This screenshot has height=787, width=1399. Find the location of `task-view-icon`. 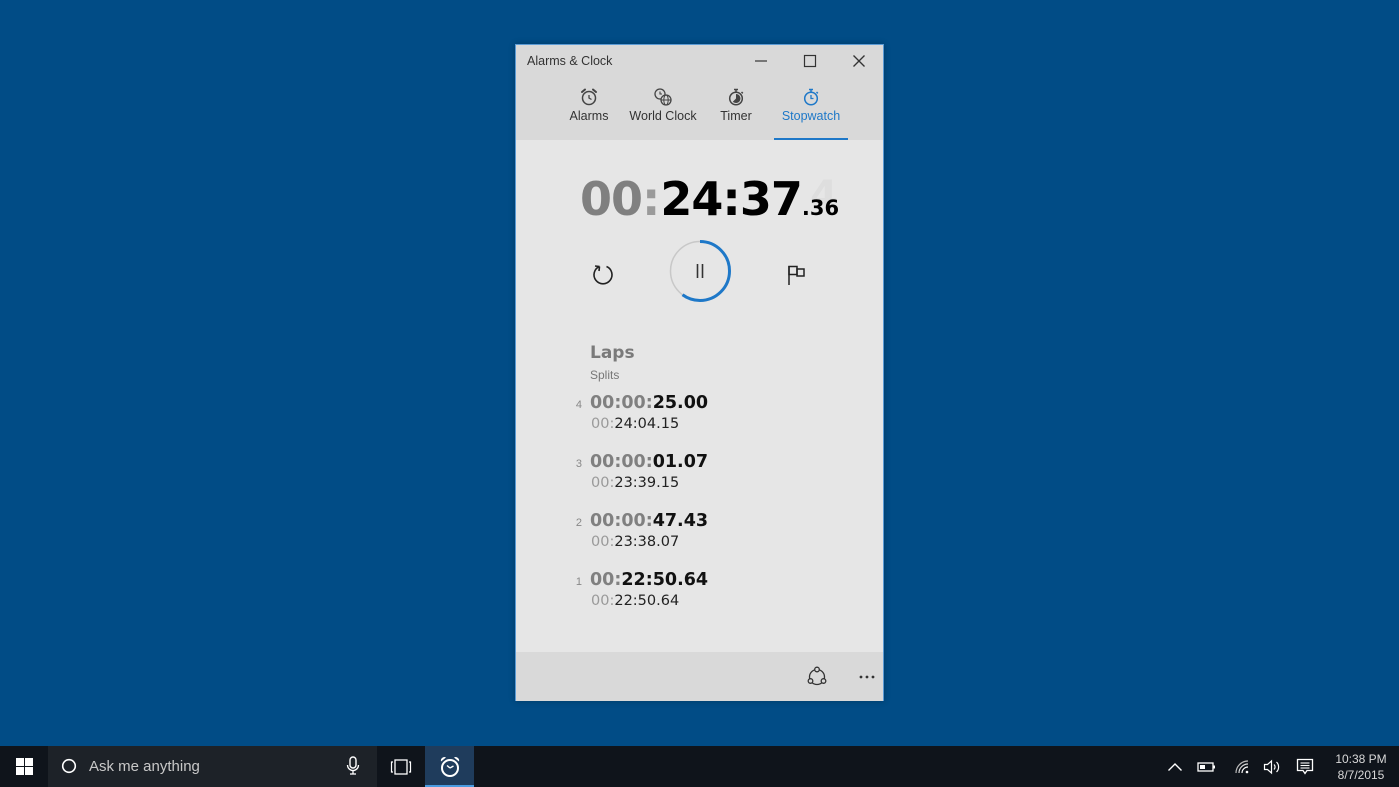

task-view-icon is located at coordinates (401, 766).